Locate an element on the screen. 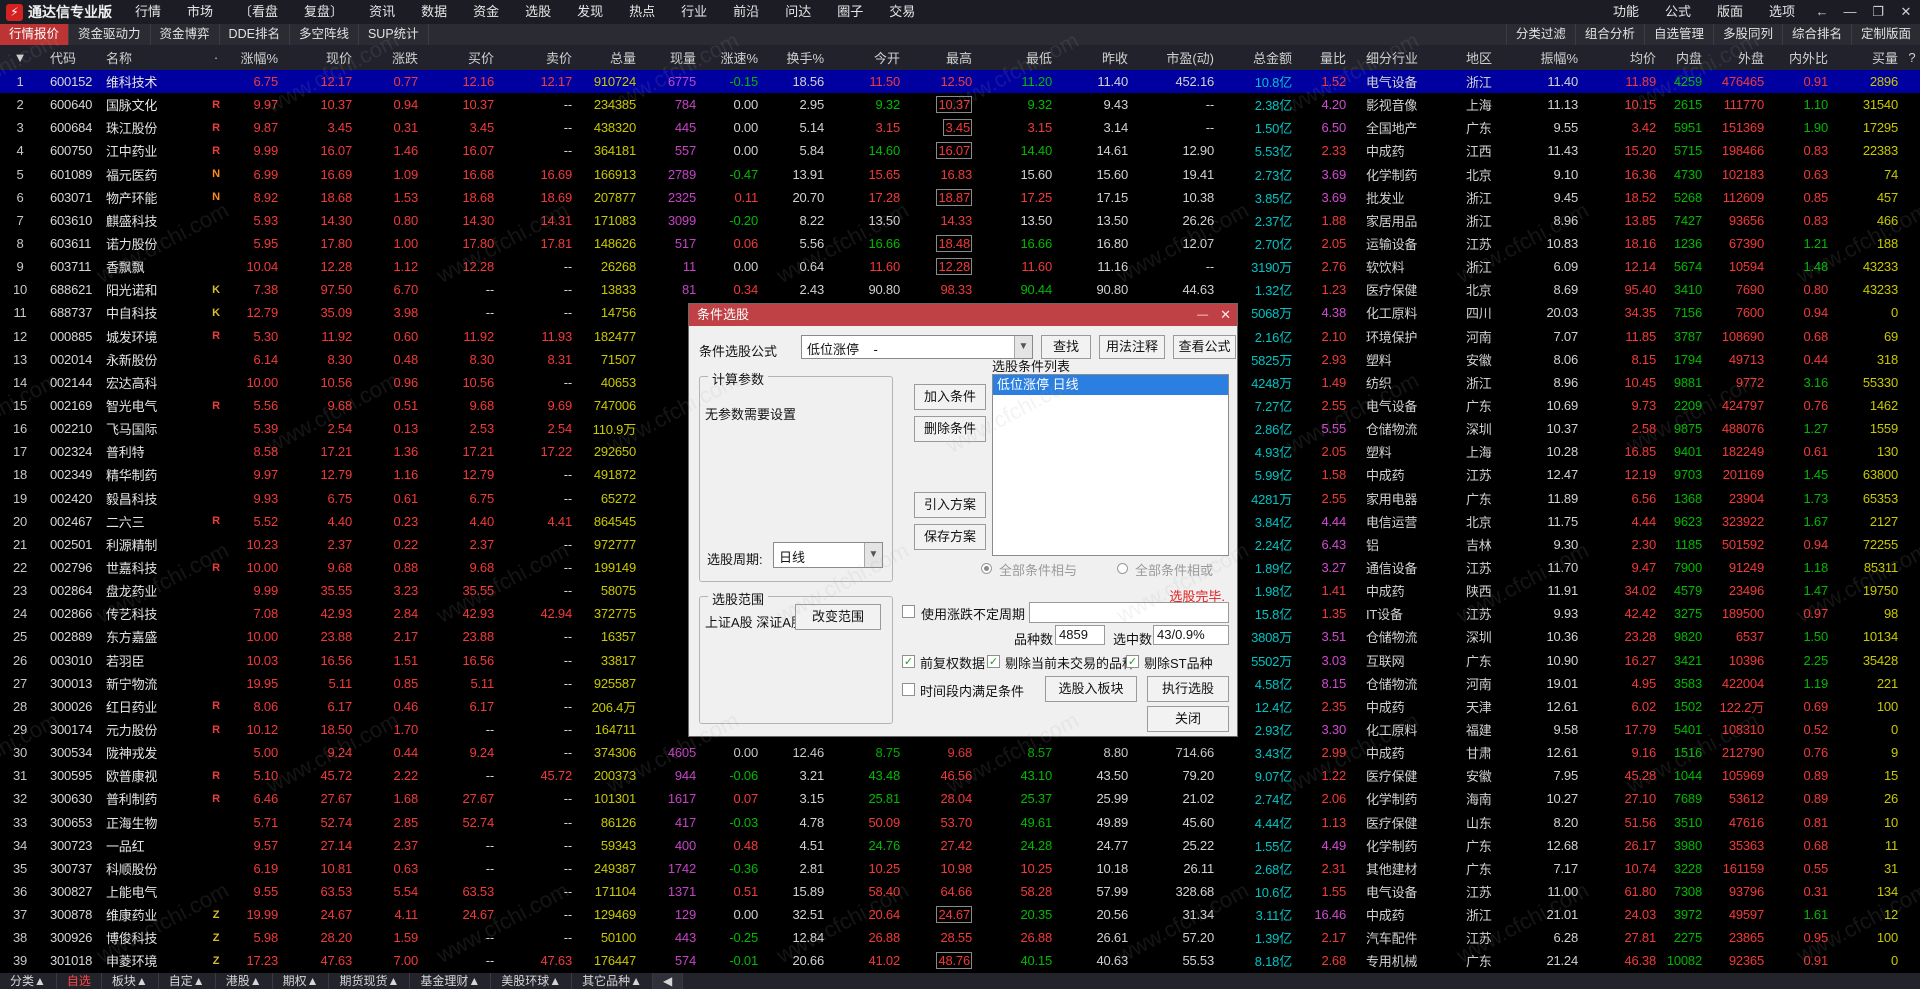 This screenshot has height=989, width=1920. toolbar-button: 多股同列 is located at coordinates (1747, 34).